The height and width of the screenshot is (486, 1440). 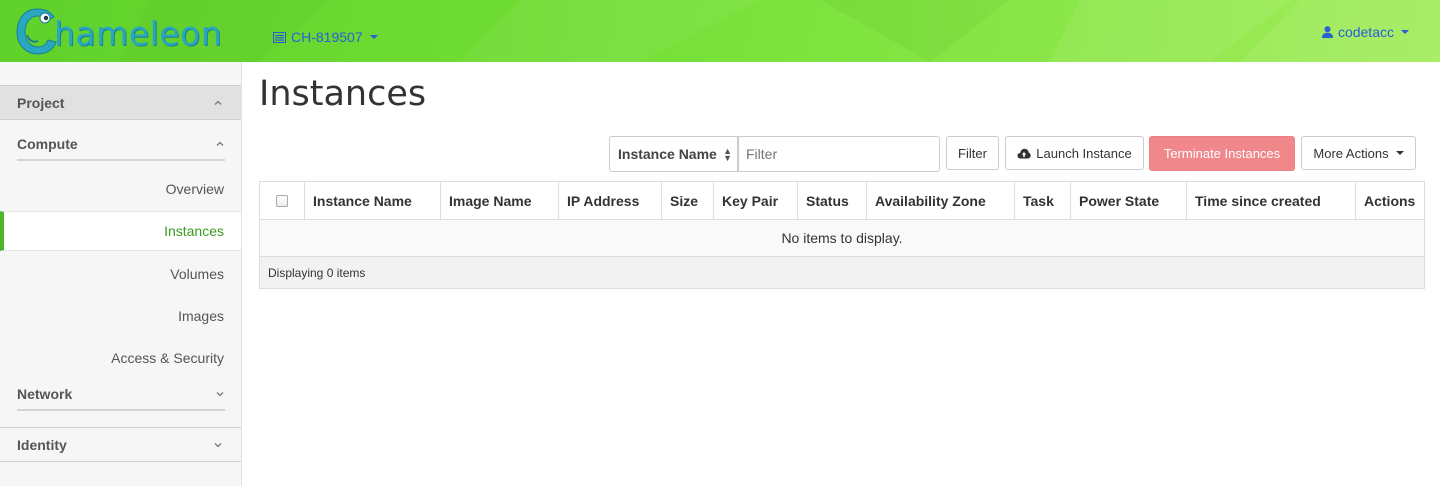 I want to click on terminate-instances-label: Terminate Instances, so click(x=1222, y=153).